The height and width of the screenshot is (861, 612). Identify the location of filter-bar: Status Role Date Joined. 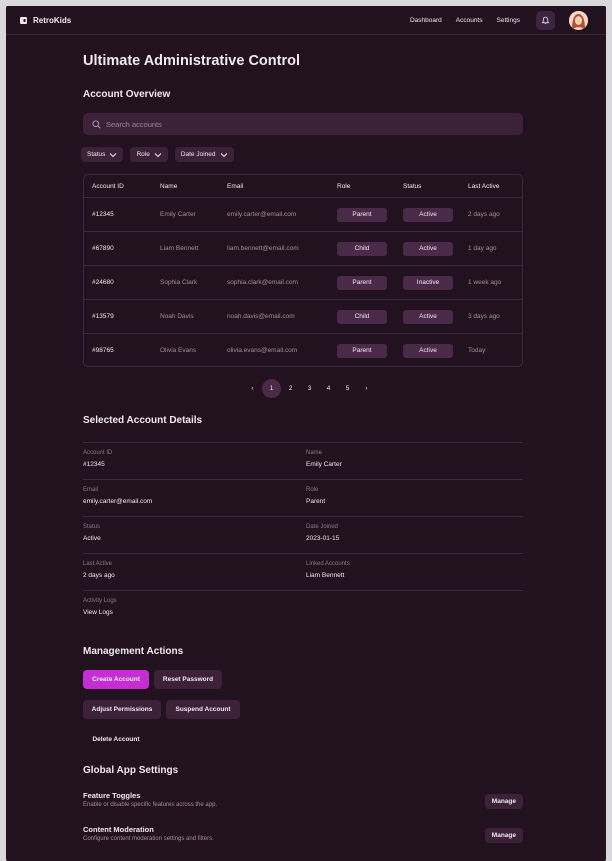
(157, 154).